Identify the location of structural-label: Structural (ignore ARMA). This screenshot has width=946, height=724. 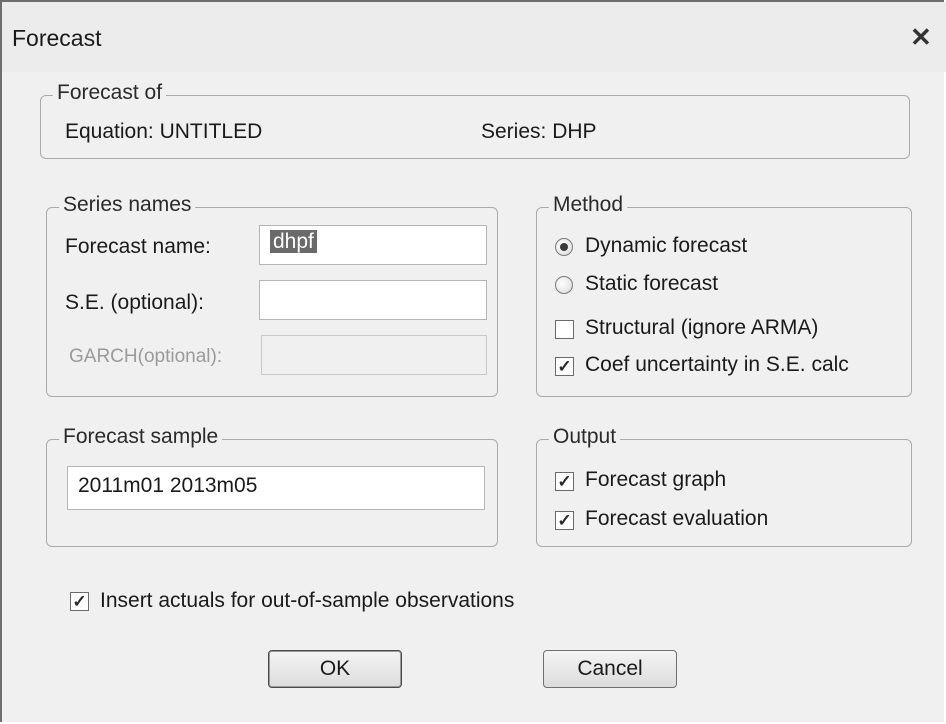
(701, 328).